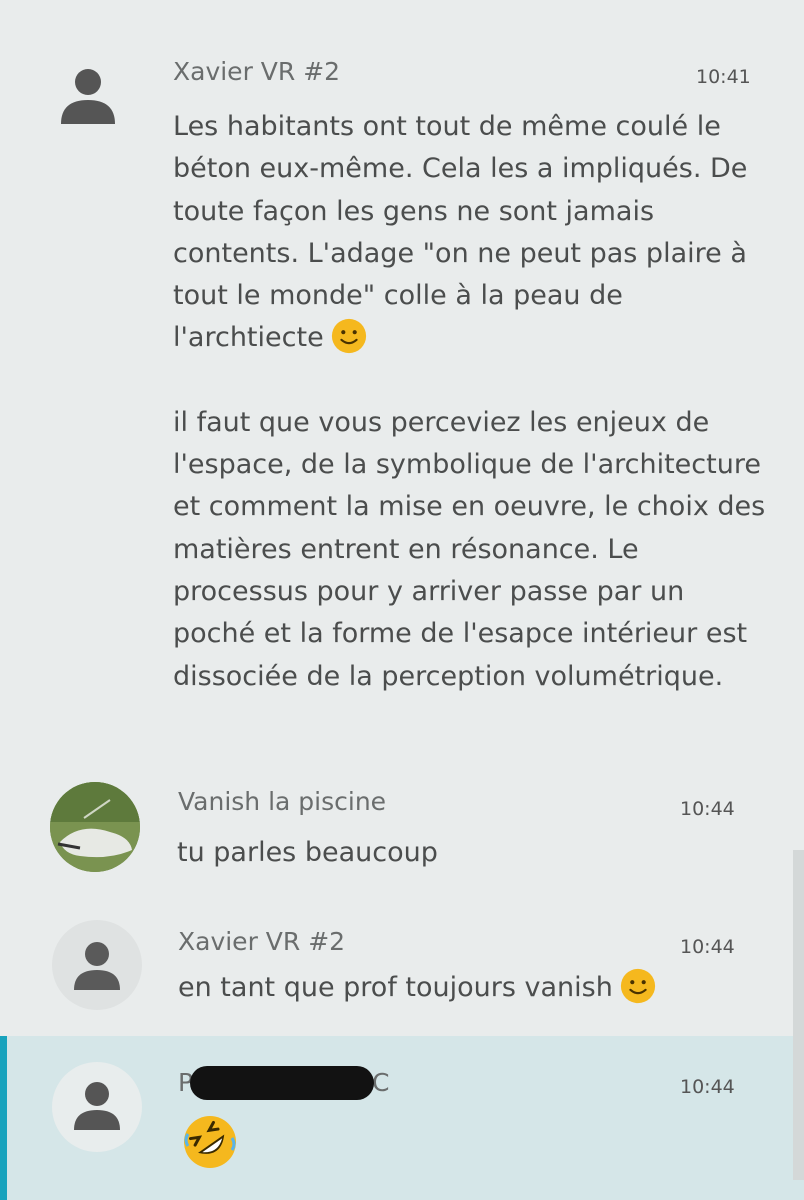  Describe the element at coordinates (210, 1142) in the screenshot. I see `rolling-laughing-emoji-icon` at that location.